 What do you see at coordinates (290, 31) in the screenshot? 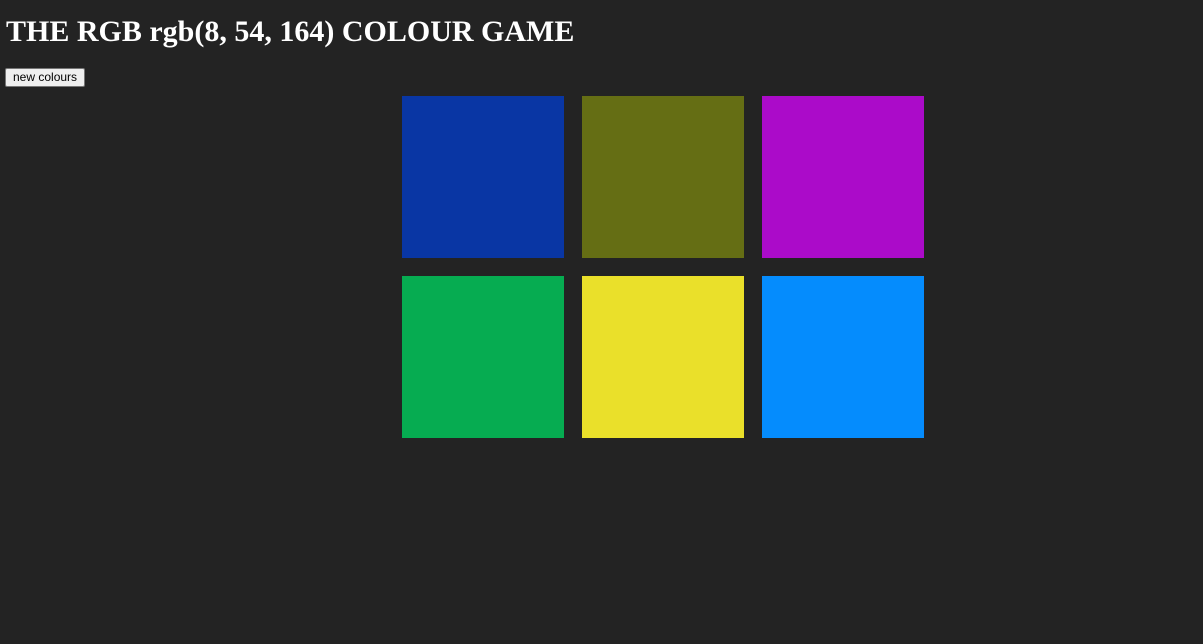
I see `game-title: THE RGB rgb(8, 54, 164) COLOUR GAME` at bounding box center [290, 31].